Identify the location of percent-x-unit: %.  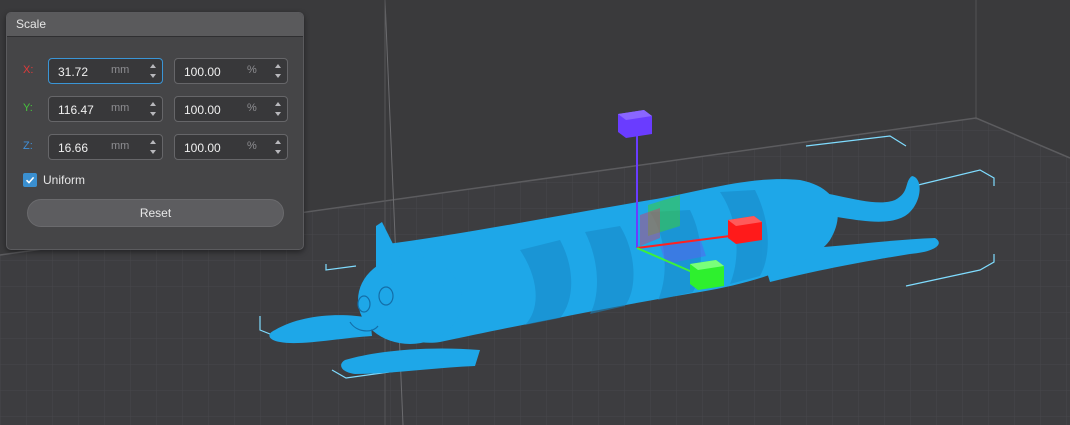
(252, 70).